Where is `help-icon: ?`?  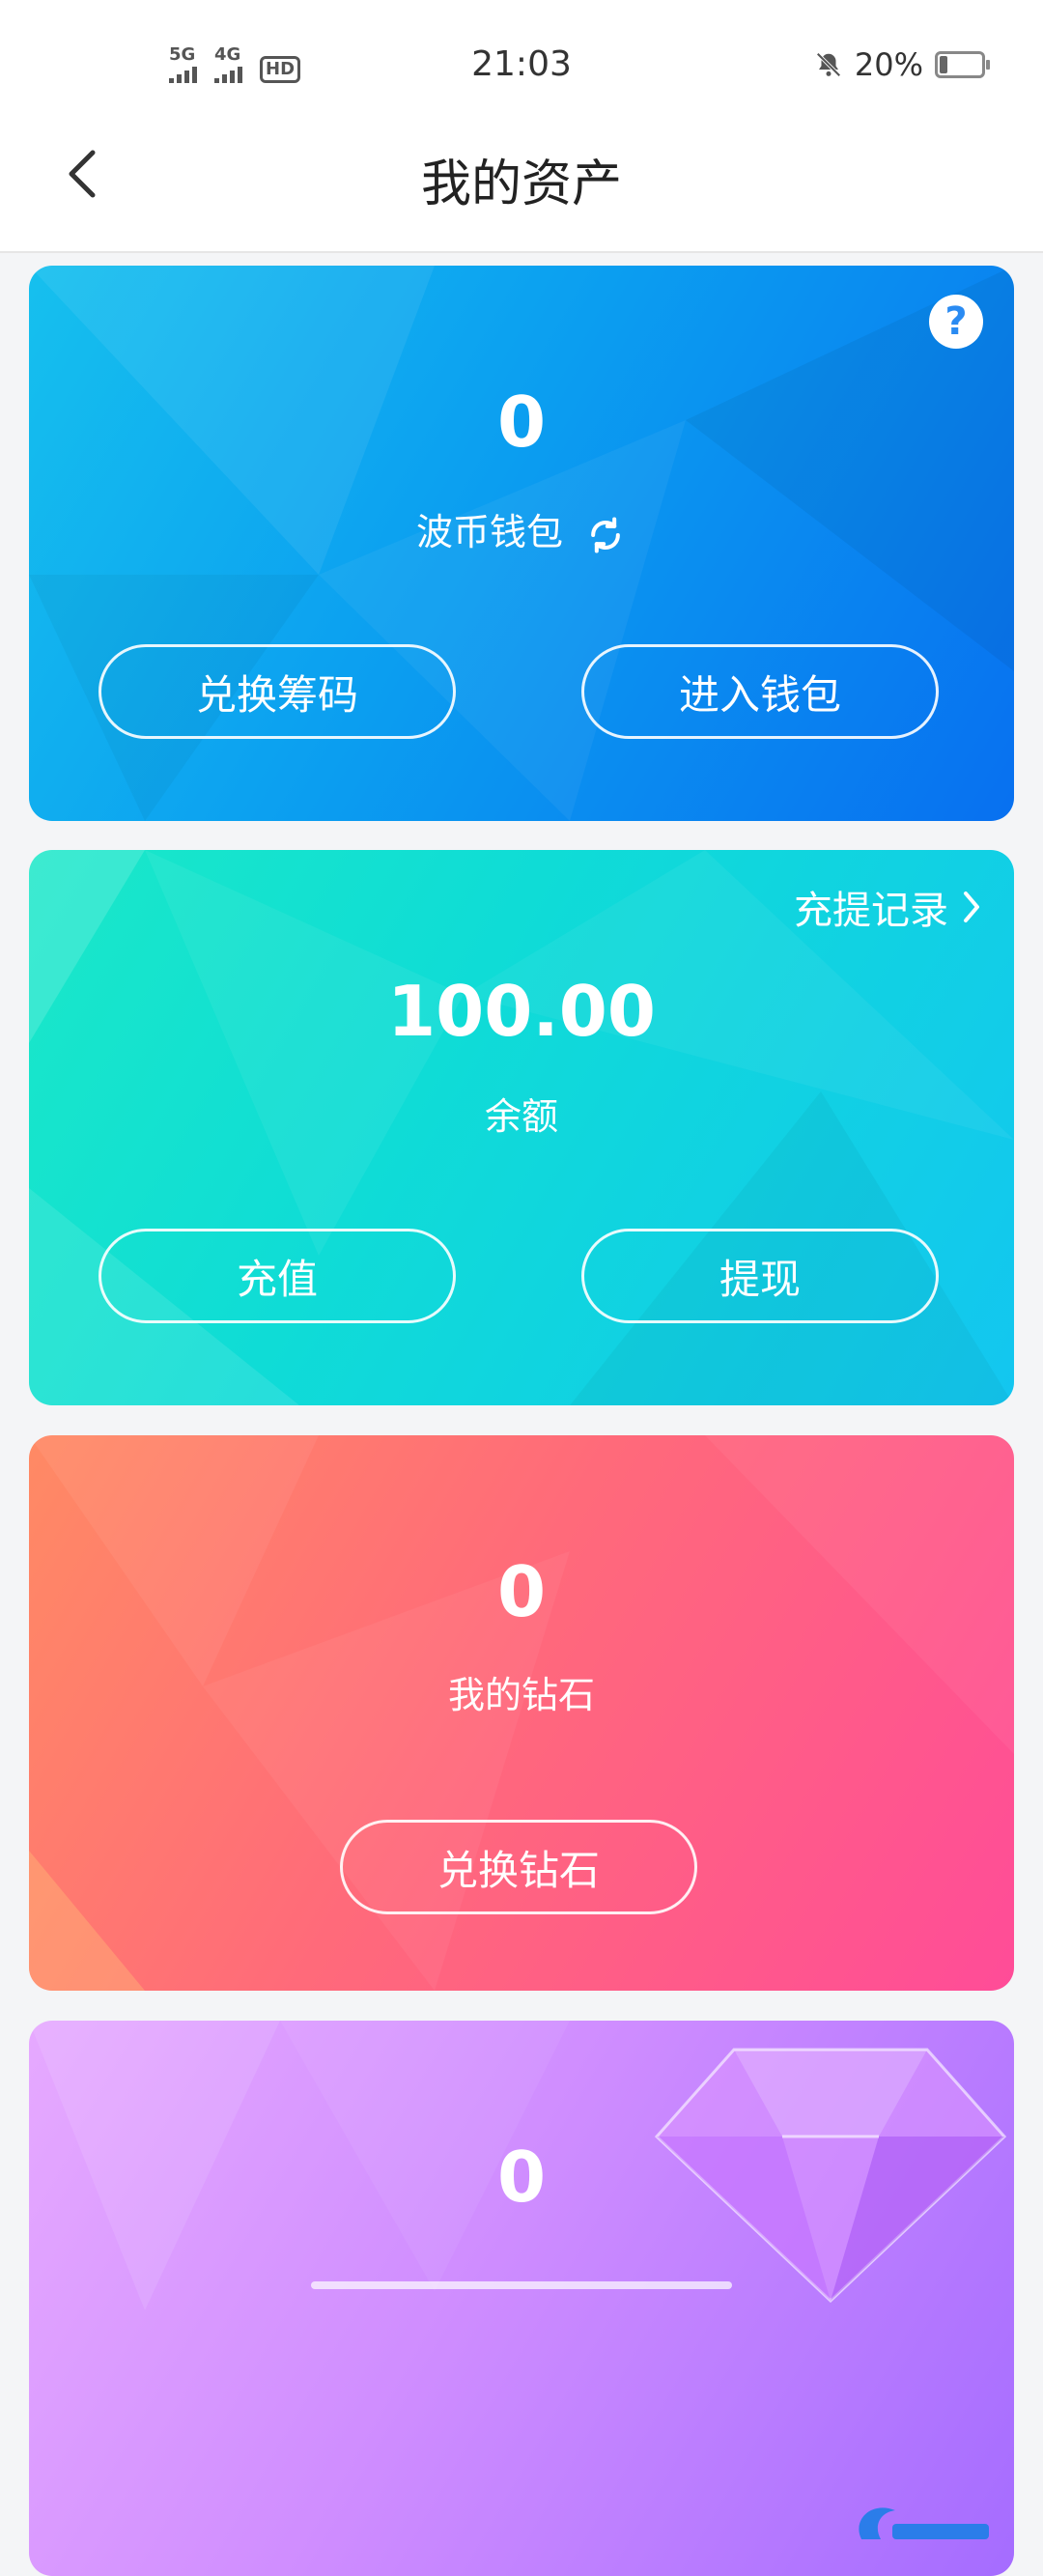
help-icon: ? is located at coordinates (956, 322).